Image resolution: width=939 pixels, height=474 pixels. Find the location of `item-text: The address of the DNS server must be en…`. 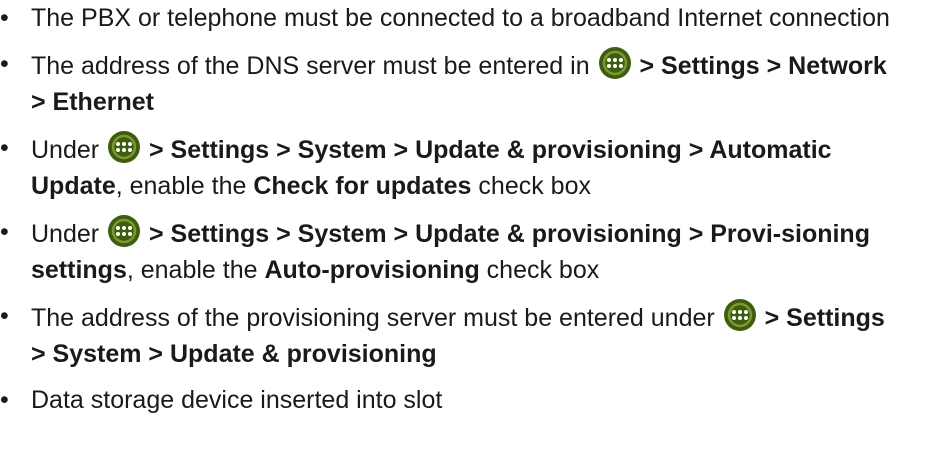

item-text: The address of the DNS server must be en… is located at coordinates (314, 66).